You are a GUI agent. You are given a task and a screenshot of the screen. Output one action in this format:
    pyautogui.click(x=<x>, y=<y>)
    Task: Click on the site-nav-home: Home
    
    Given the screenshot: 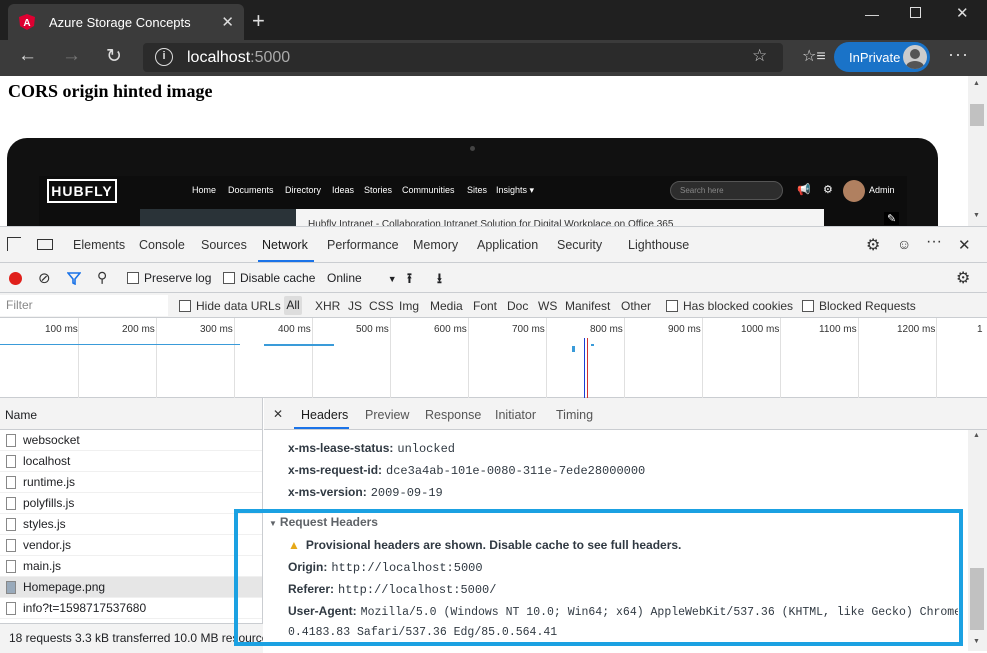 What is the action you would take?
    pyautogui.click(x=204, y=190)
    